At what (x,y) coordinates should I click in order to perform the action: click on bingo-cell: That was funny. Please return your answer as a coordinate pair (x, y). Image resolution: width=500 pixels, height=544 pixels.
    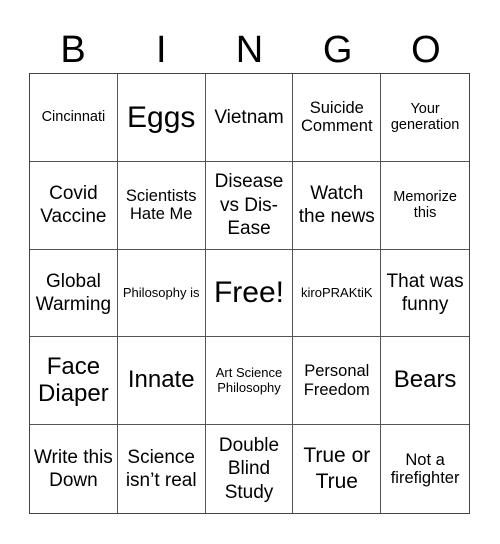
    Looking at the image, I should click on (425, 294).